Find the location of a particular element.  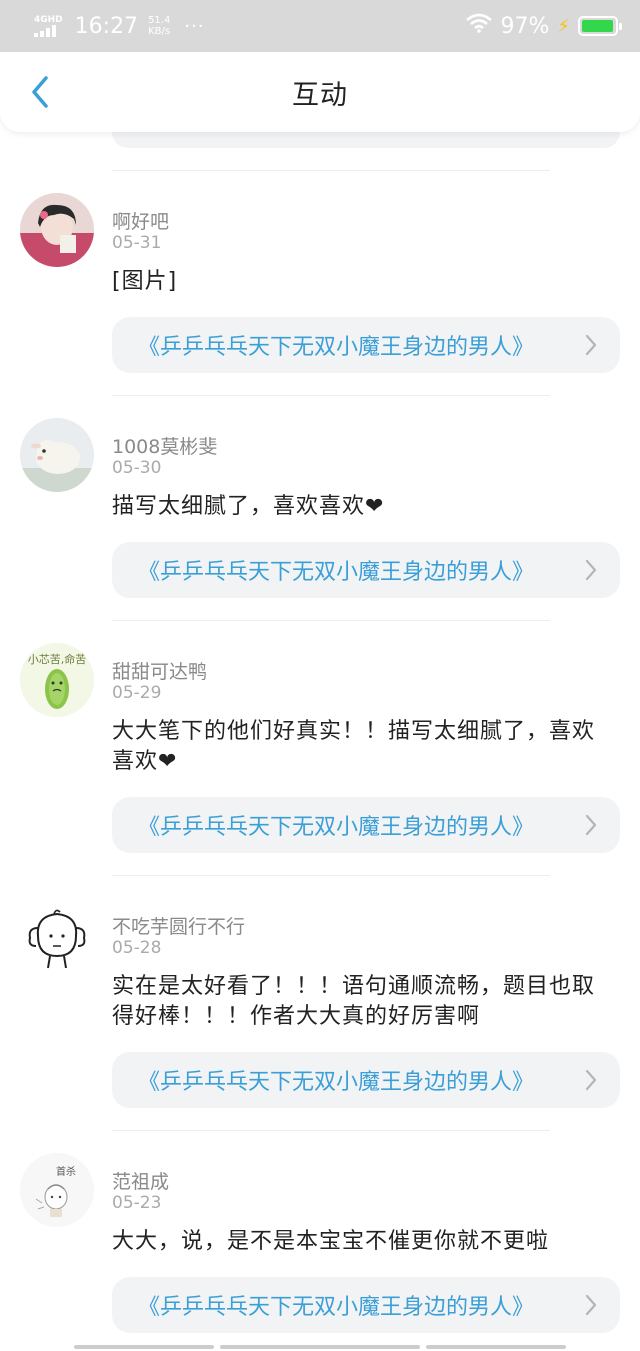

network-type: 4GHD is located at coordinates (48, 19).